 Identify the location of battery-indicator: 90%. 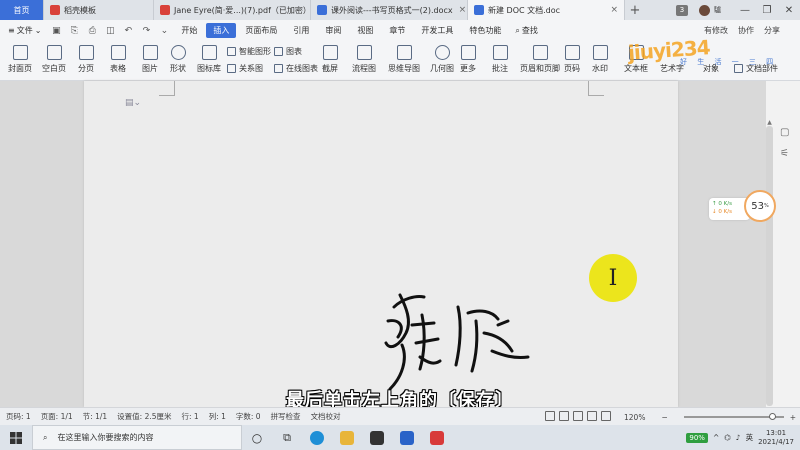
(697, 437).